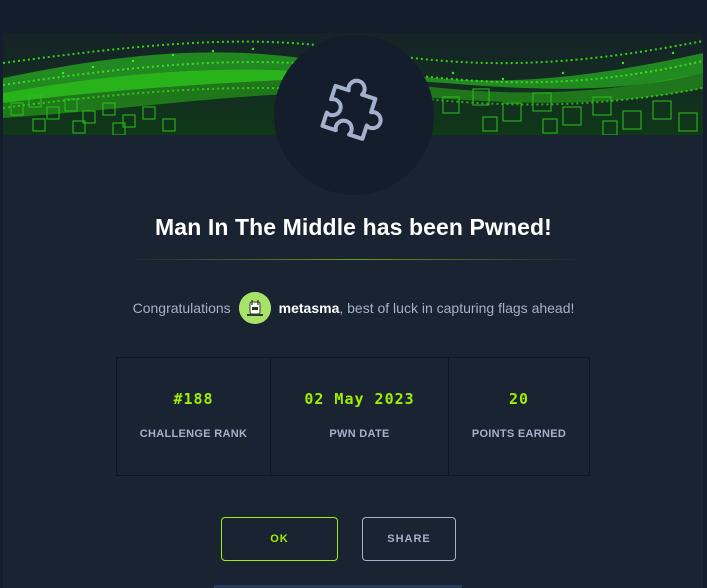 The width and height of the screenshot is (707, 588). What do you see at coordinates (181, 308) in the screenshot?
I see `congrats-prefix: Congratulations` at bounding box center [181, 308].